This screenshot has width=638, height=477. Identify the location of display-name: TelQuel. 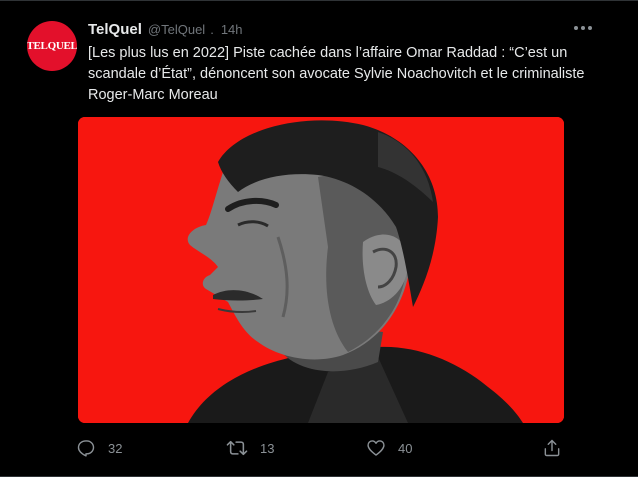
(115, 29).